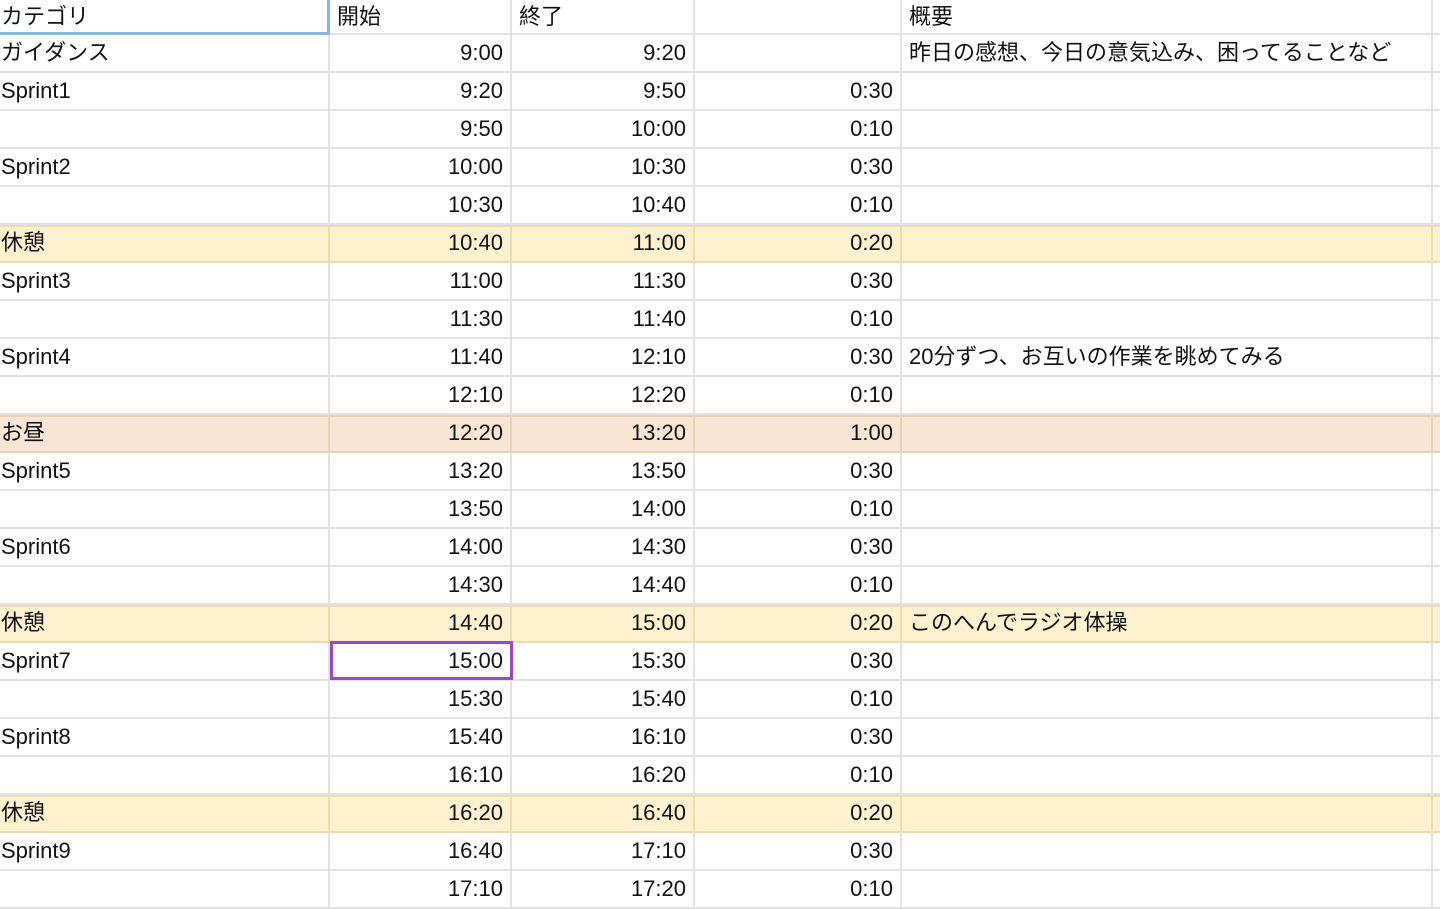 Image resolution: width=1440 pixels, height=909 pixels. Describe the element at coordinates (165, 167) in the screenshot. I see `category-cell: Sprint2` at that location.